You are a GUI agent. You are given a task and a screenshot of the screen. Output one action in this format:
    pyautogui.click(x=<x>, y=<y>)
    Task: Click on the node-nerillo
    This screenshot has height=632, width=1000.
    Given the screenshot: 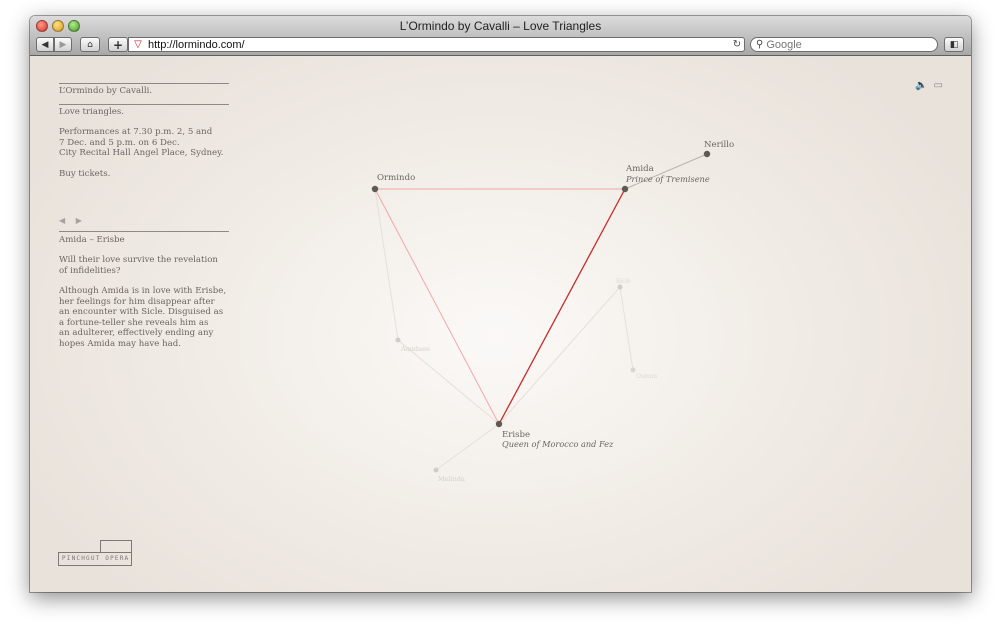 What is the action you would take?
    pyautogui.click(x=707, y=154)
    